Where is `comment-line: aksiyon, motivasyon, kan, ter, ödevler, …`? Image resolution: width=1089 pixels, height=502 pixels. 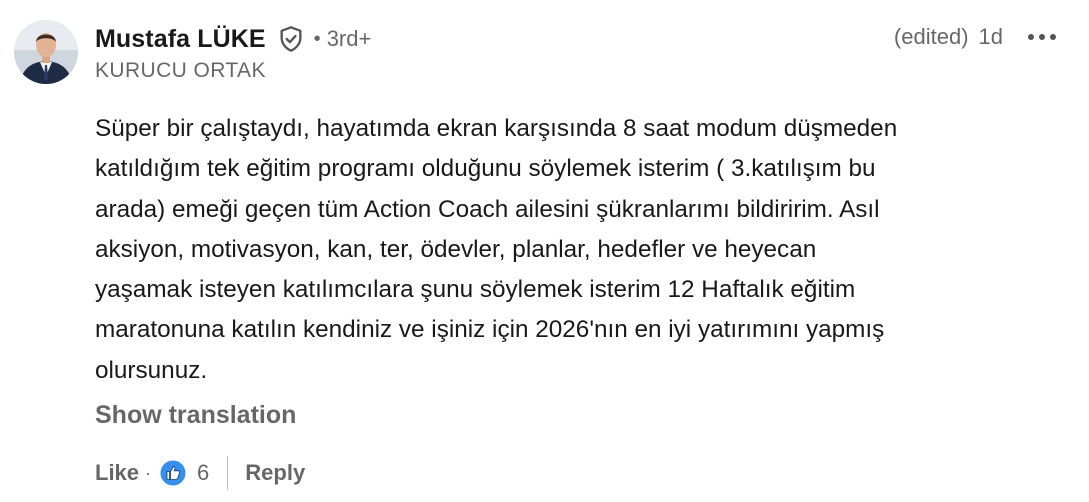 comment-line: aksiyon, motivasyon, kan, ter, ödevler, … is located at coordinates (456, 249).